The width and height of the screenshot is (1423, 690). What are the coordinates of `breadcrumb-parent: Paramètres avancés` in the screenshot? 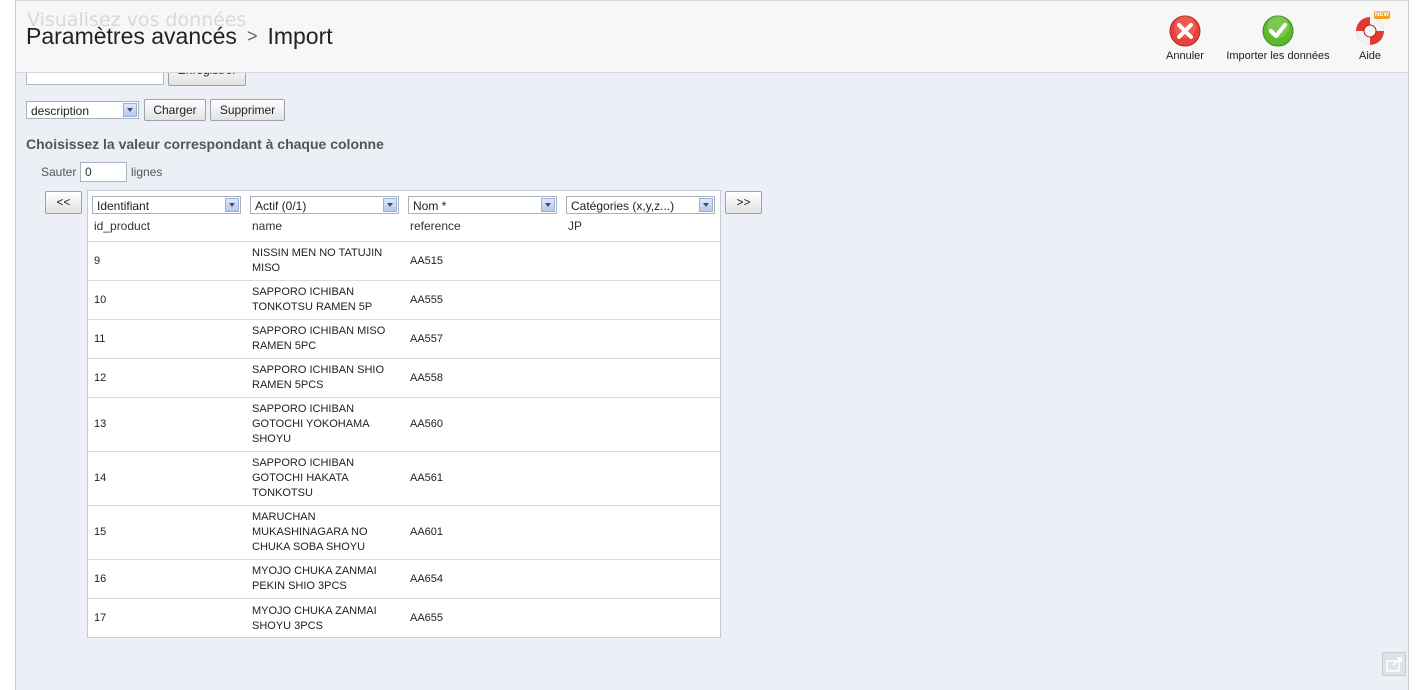 It's located at (131, 36).